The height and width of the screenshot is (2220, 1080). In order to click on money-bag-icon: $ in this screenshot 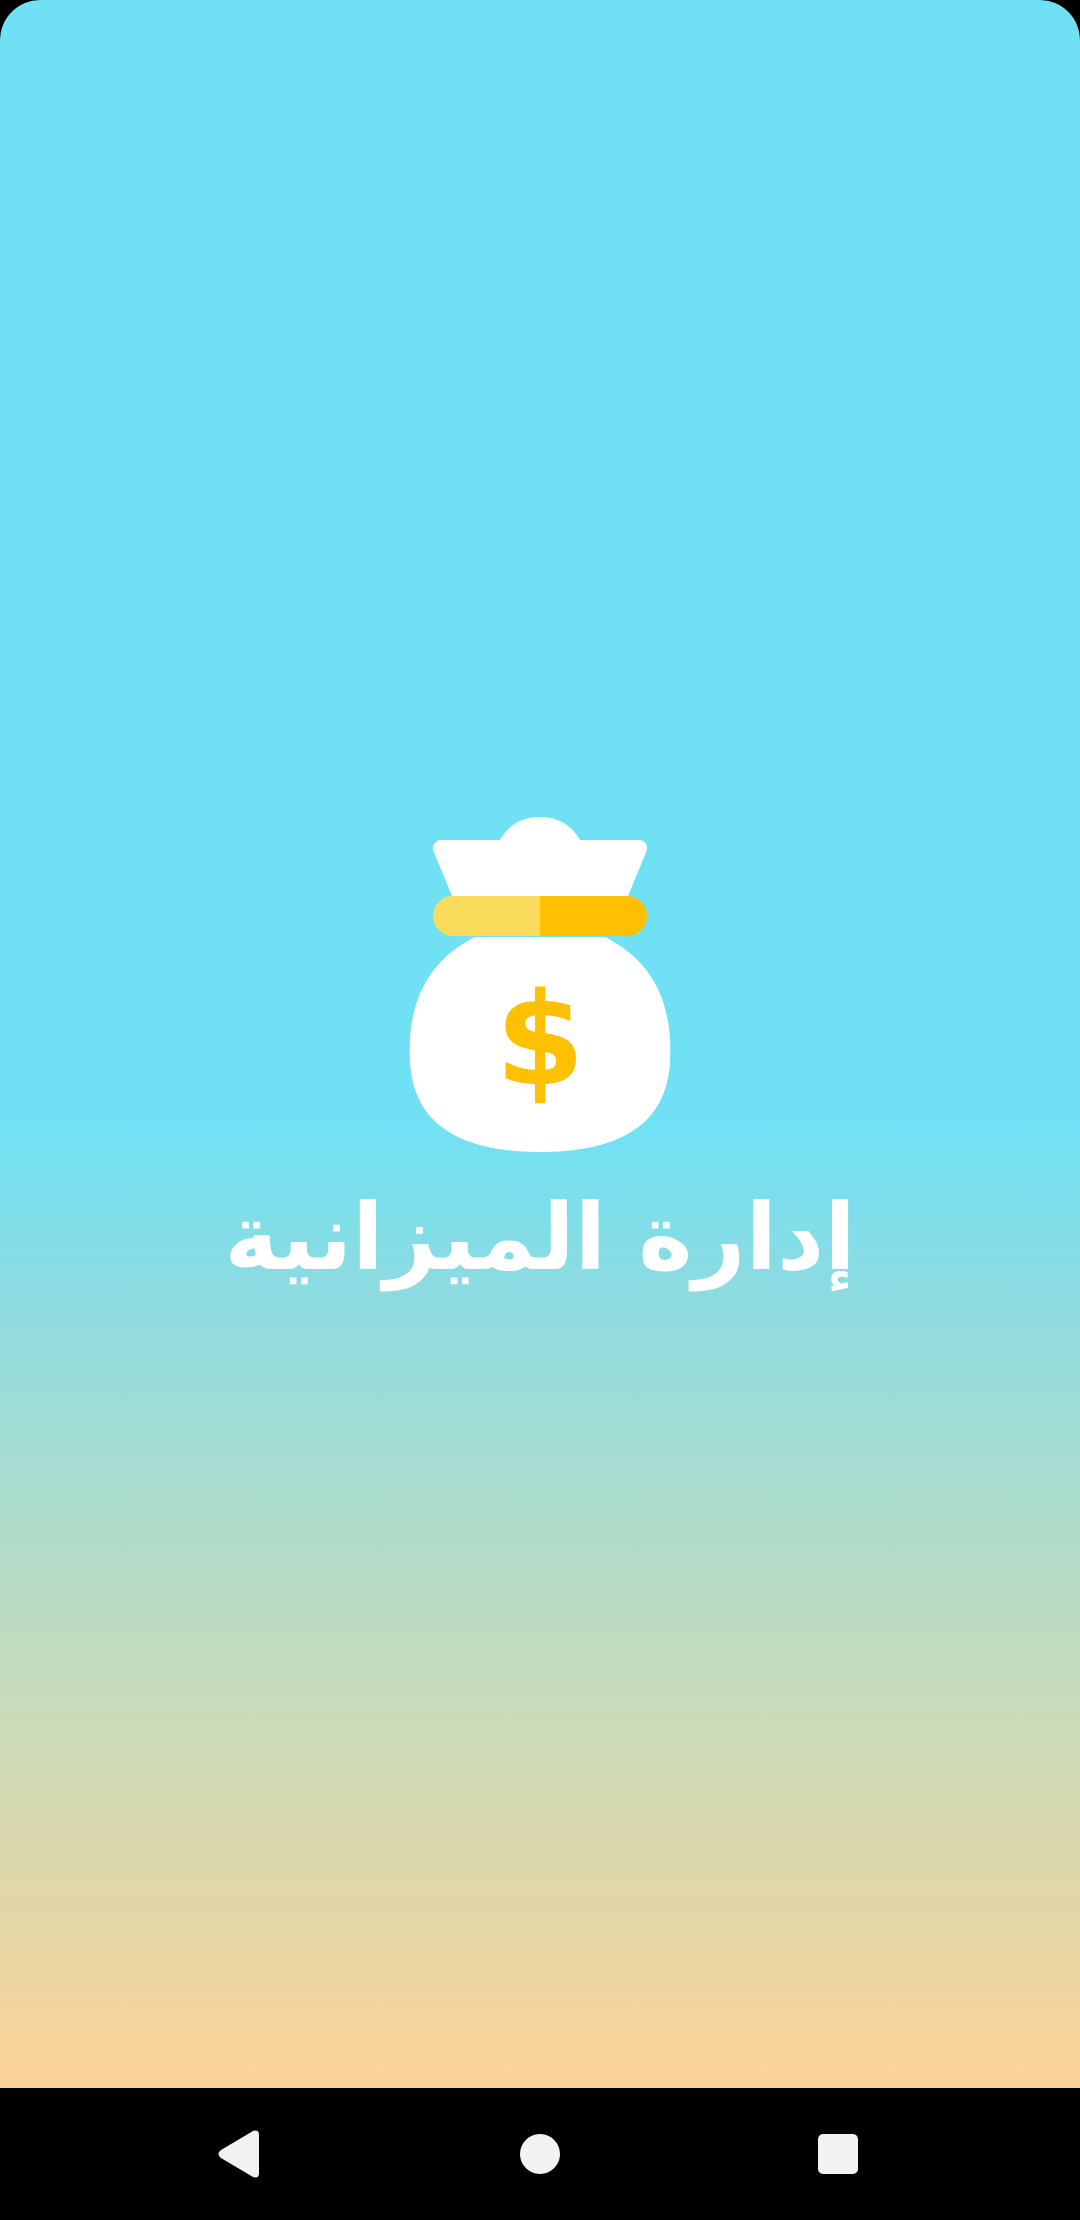, I will do `click(540, 984)`.